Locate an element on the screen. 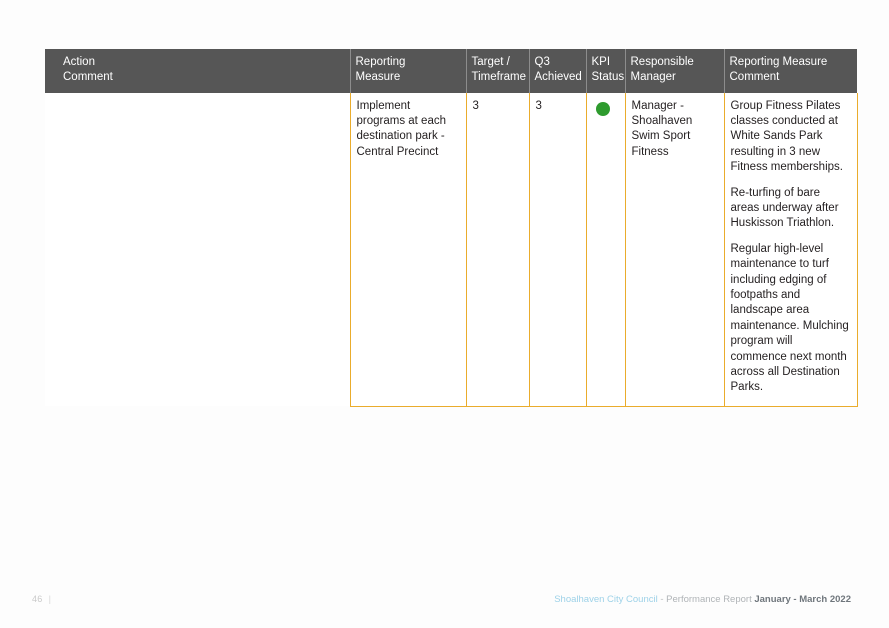 The image size is (889, 628). footer-organisation: Shoalhaven City Council is located at coordinates (606, 599).